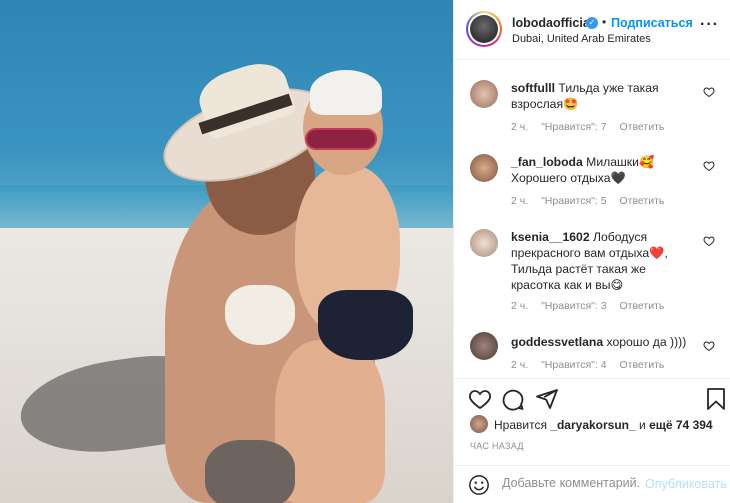 Image resolution: width=730 pixels, height=503 pixels. I want to click on save-icon, so click(716, 399).